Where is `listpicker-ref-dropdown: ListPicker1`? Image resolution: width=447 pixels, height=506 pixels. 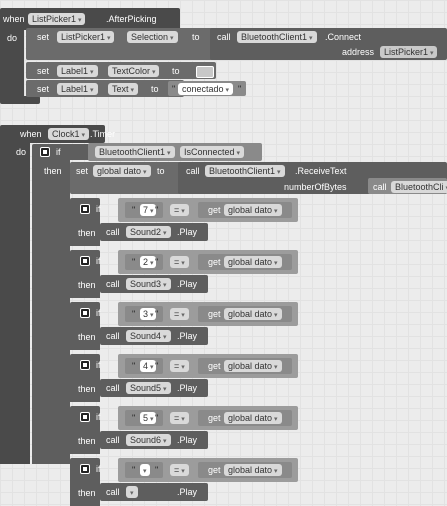 listpicker-ref-dropdown: ListPicker1 is located at coordinates (409, 52).